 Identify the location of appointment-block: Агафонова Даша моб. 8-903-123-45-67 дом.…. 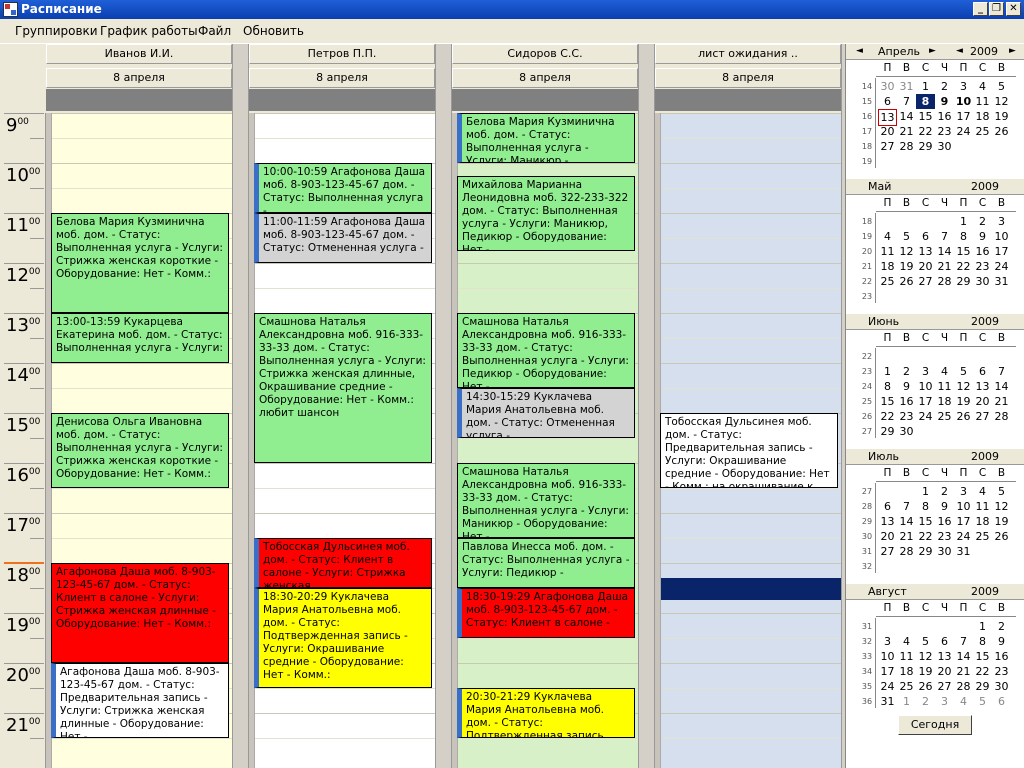
(140, 613).